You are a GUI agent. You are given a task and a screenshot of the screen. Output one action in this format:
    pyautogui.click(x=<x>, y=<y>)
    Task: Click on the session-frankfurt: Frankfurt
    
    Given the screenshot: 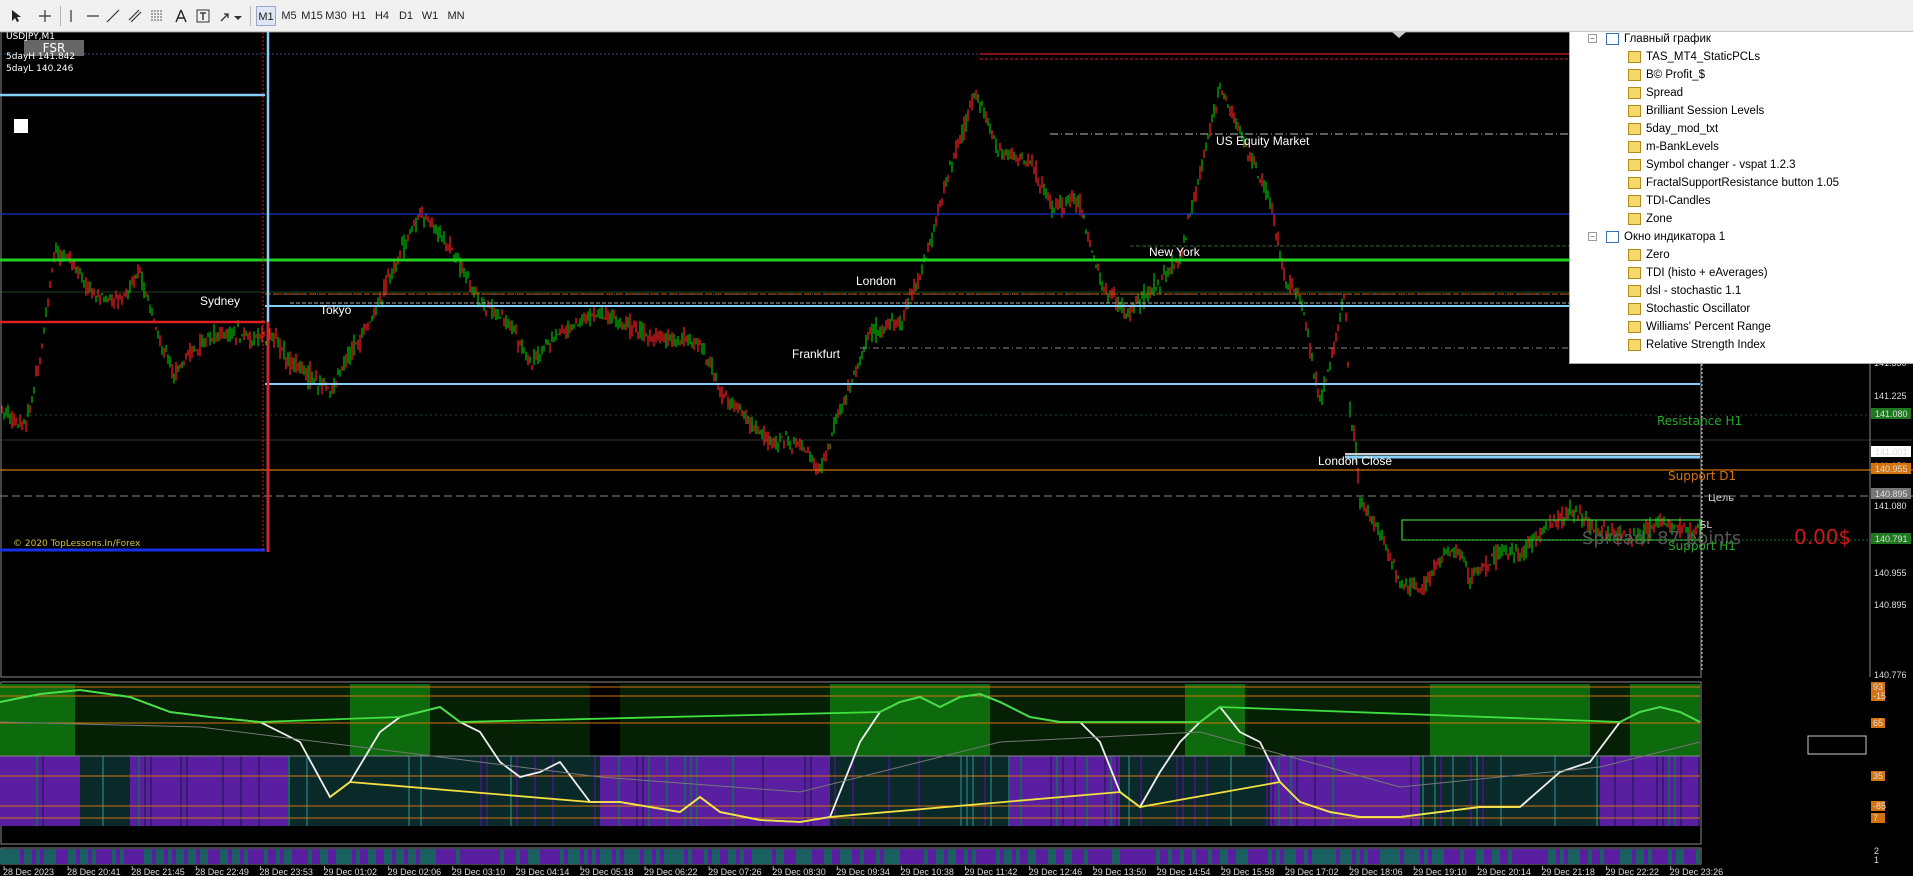 What is the action you would take?
    pyautogui.click(x=816, y=354)
    